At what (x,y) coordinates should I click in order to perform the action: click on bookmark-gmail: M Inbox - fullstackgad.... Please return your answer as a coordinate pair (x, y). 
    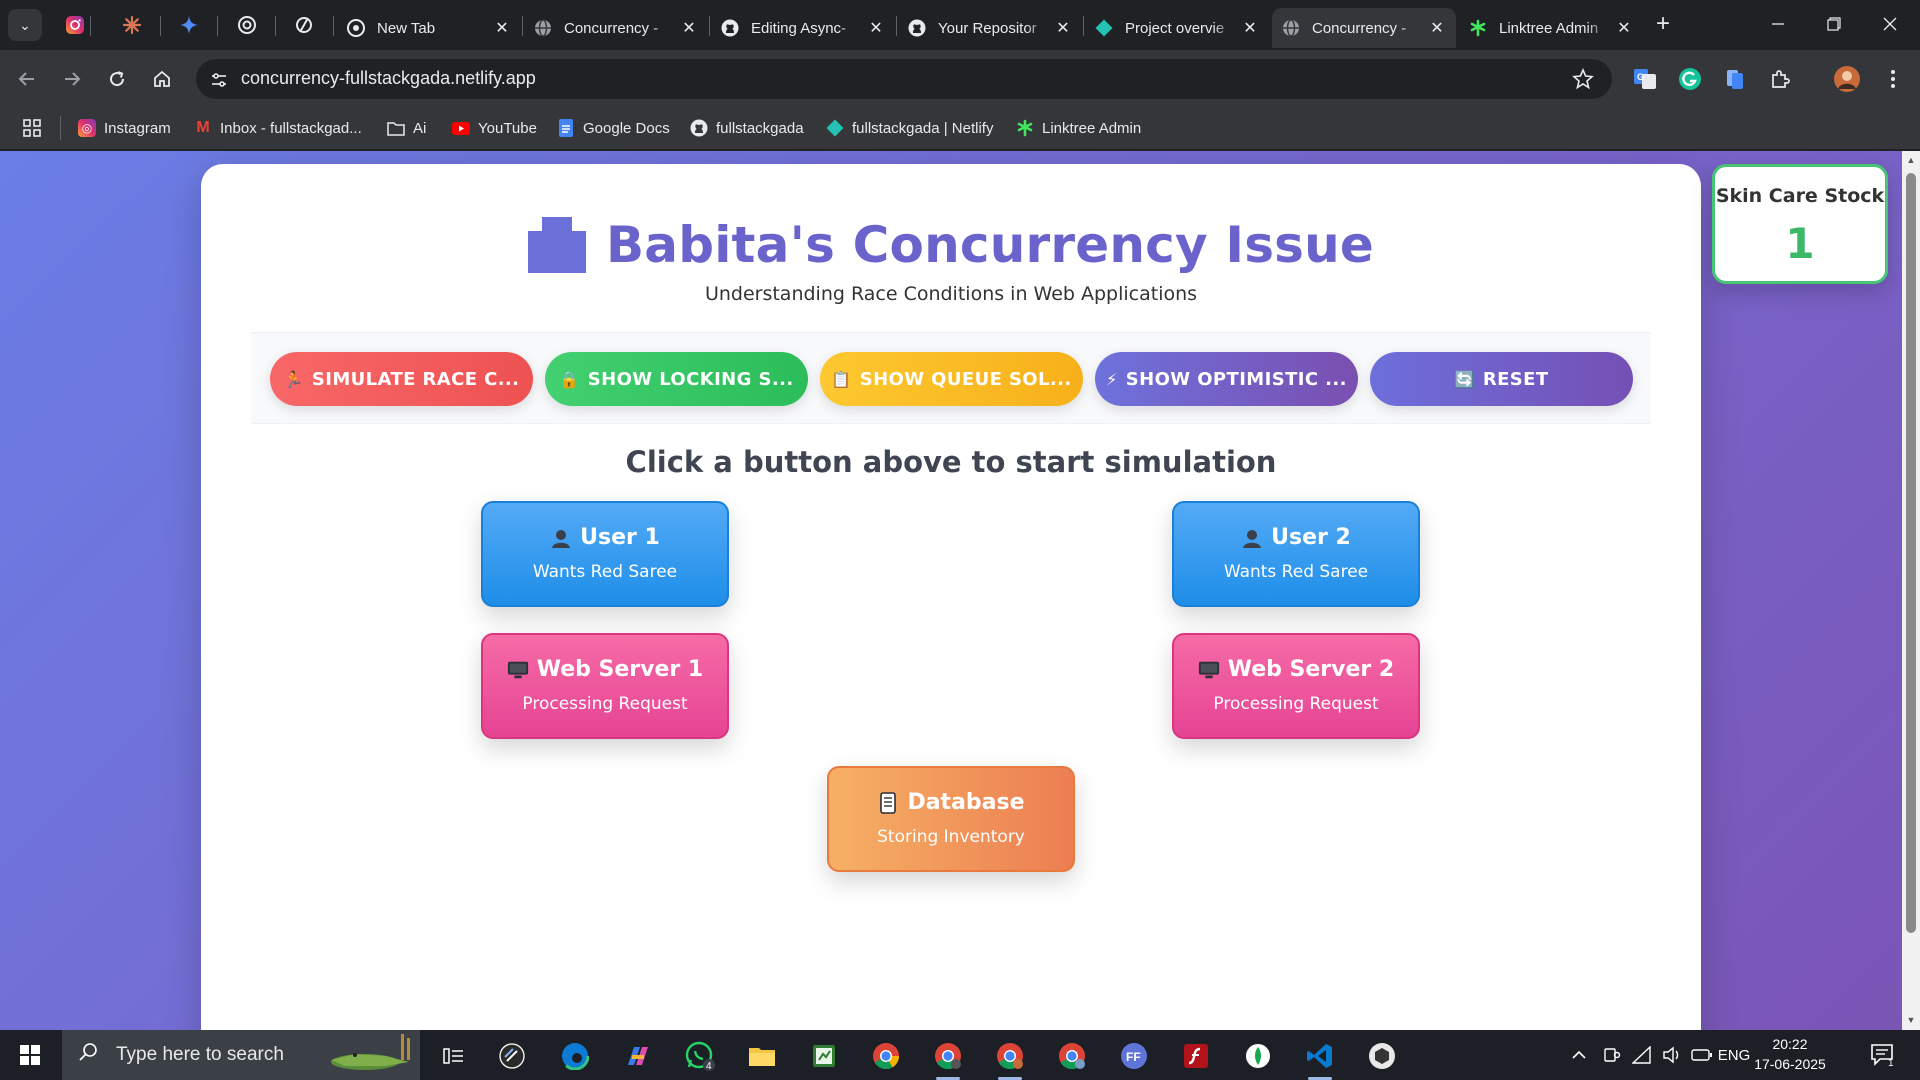
    Looking at the image, I should click on (277, 128).